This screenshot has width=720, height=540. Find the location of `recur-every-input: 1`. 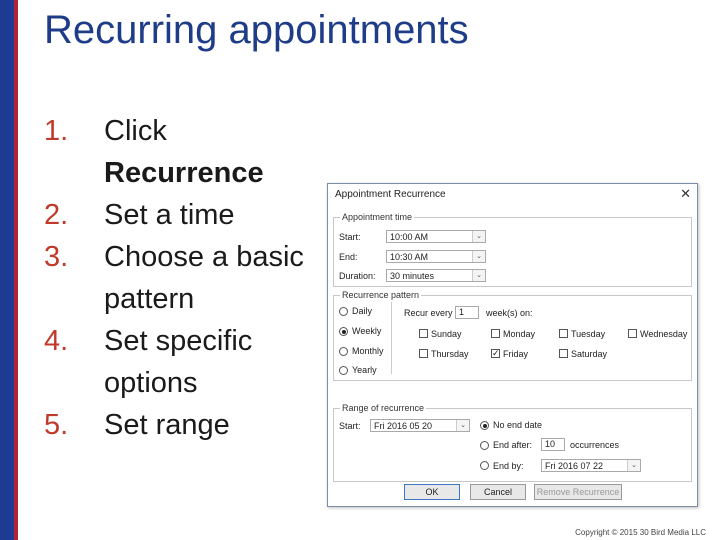

recur-every-input: 1 is located at coordinates (467, 312).